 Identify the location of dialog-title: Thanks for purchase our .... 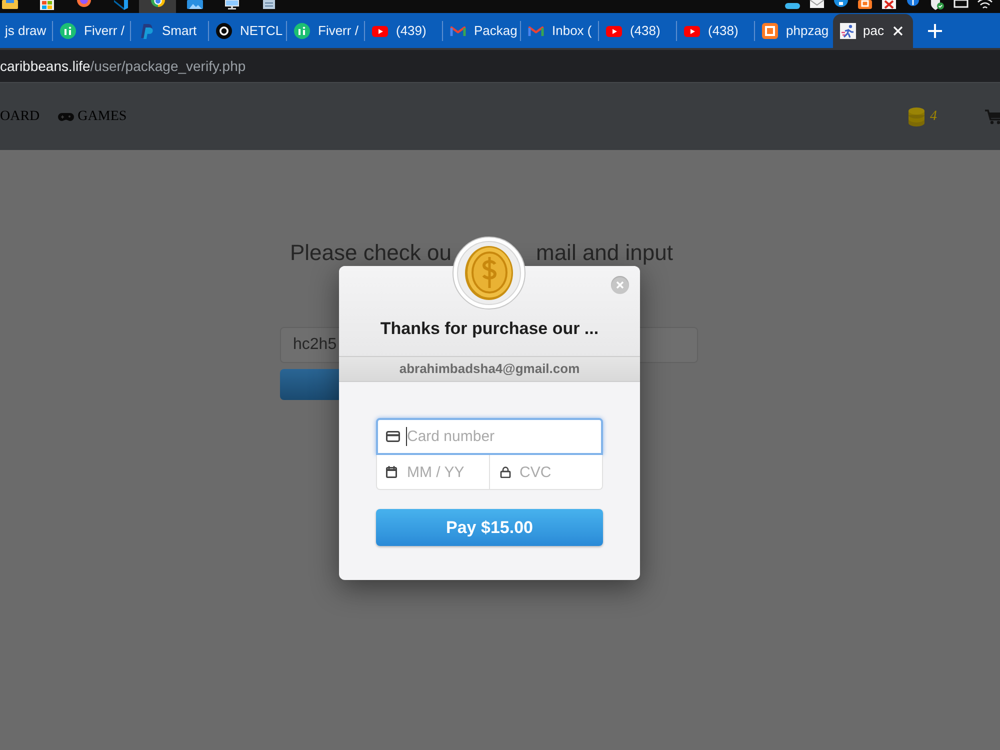
(489, 329).